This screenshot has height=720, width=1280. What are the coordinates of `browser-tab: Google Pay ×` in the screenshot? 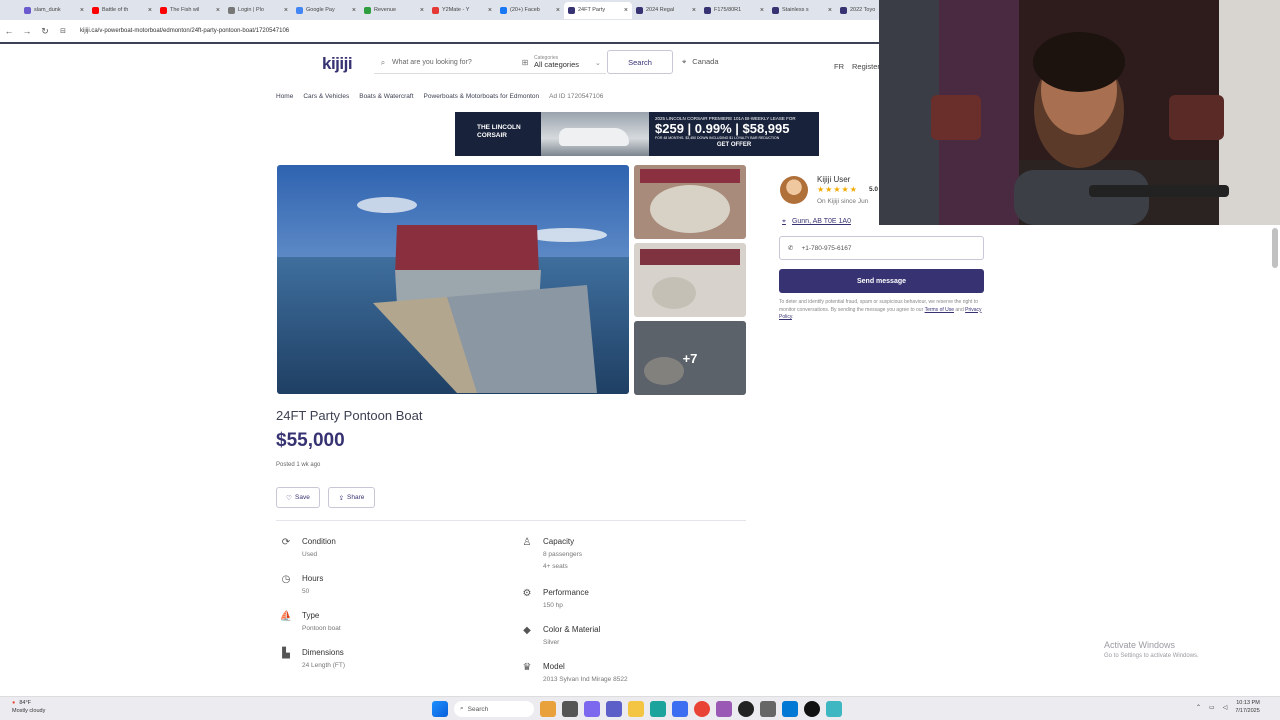 It's located at (326, 10).